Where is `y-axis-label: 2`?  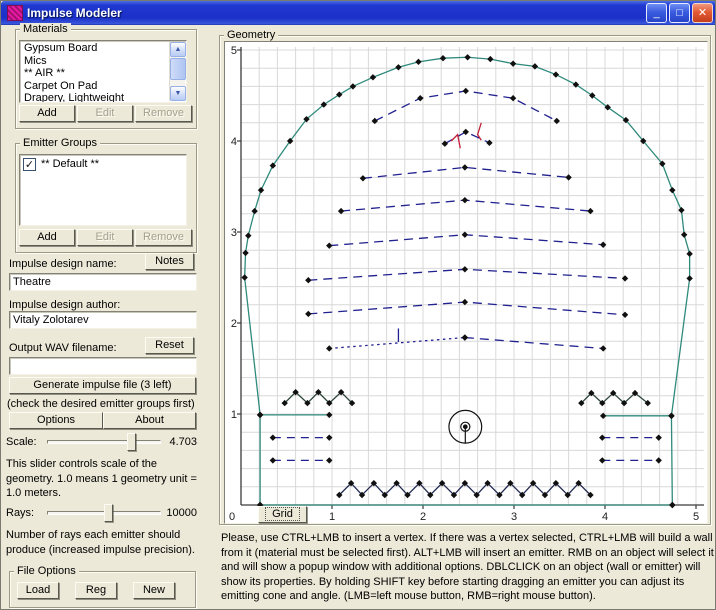 y-axis-label: 2 is located at coordinates (234, 324).